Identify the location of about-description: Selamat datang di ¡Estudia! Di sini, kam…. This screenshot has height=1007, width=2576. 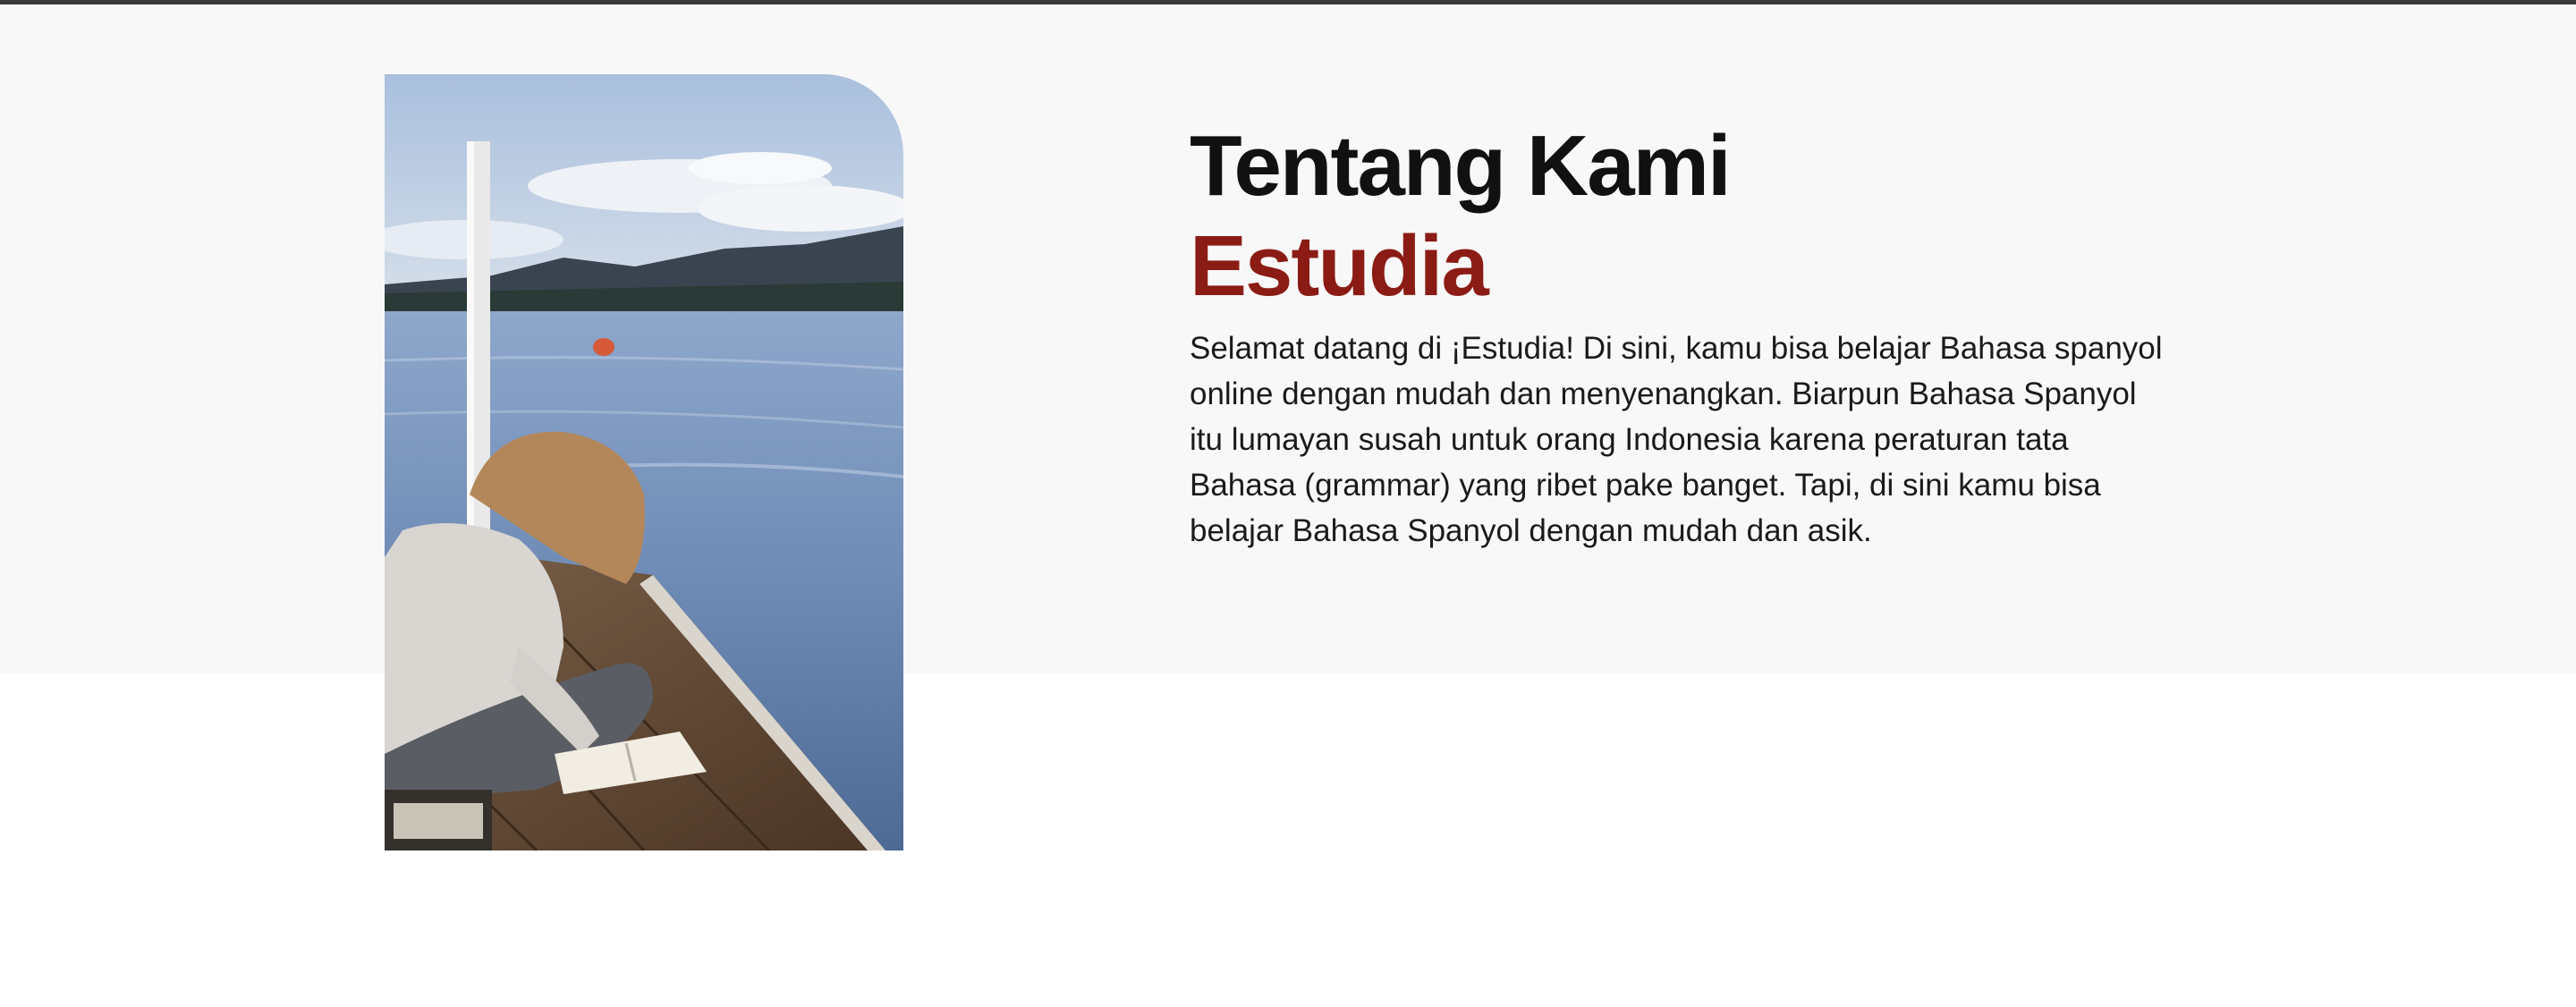
(1676, 439).